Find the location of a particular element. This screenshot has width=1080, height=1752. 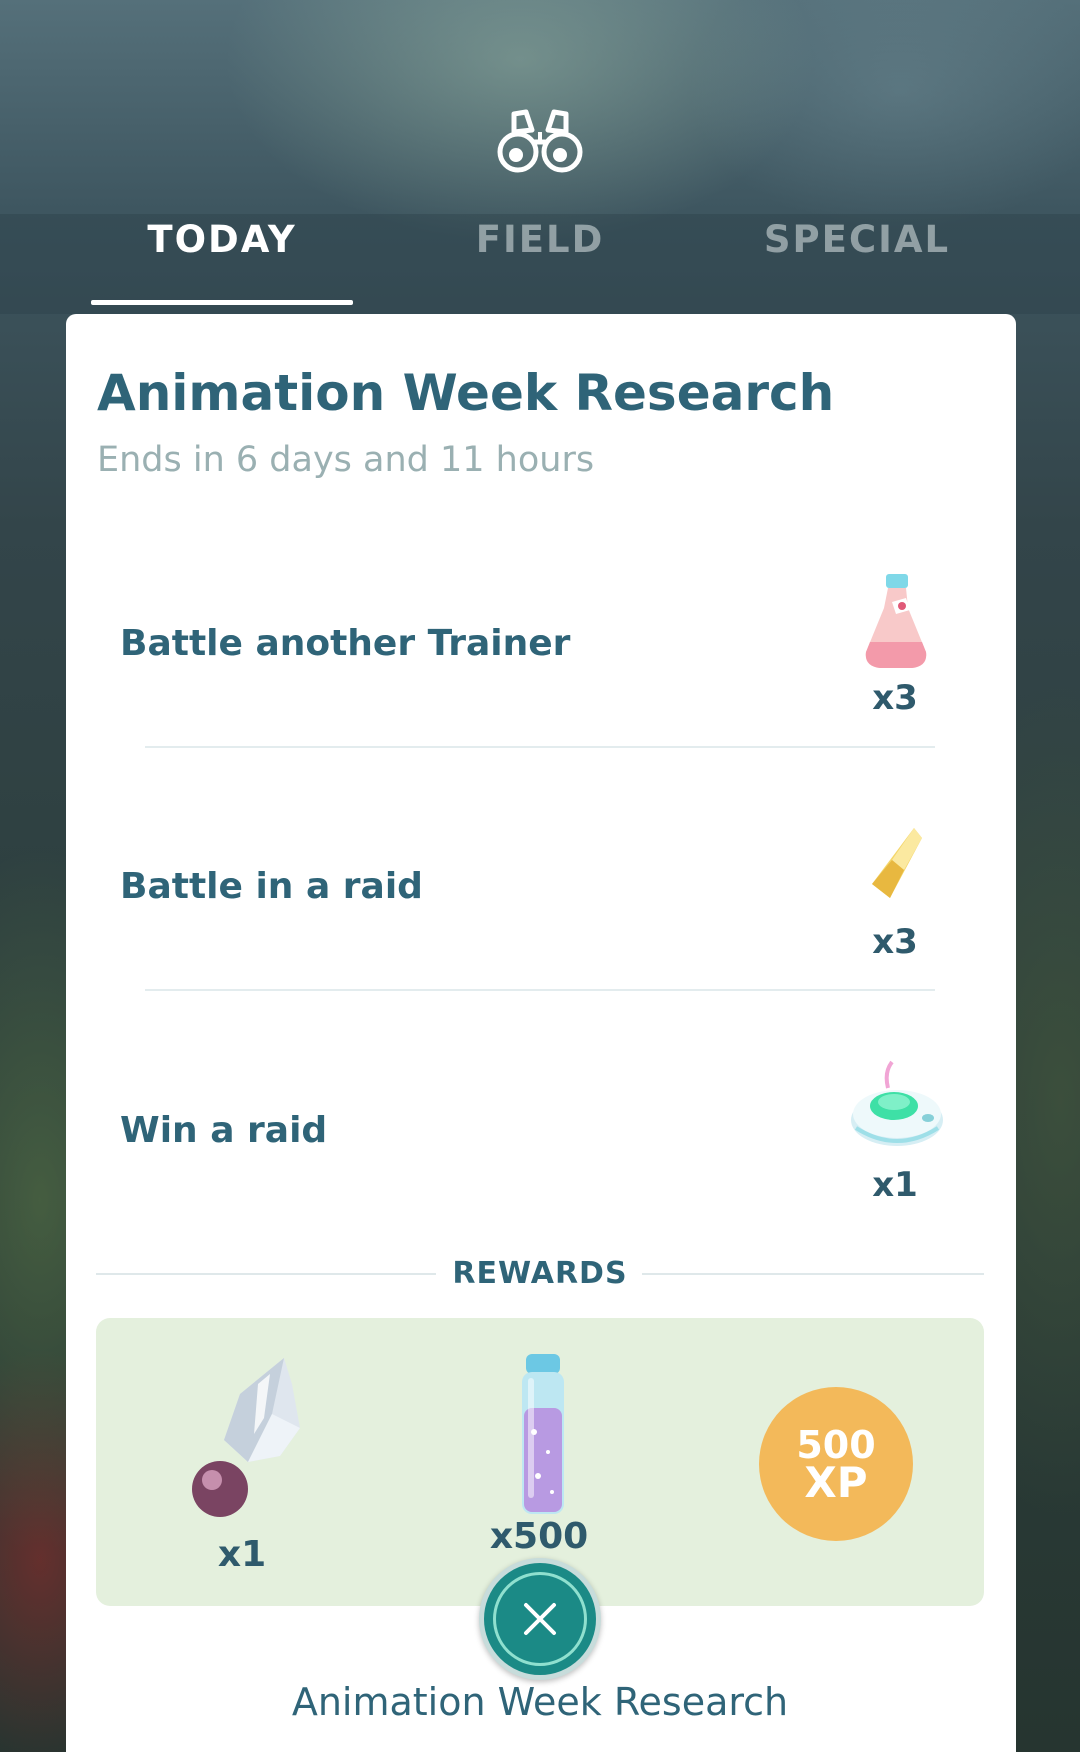

rewards-label: REWARDS is located at coordinates (540, 1273).